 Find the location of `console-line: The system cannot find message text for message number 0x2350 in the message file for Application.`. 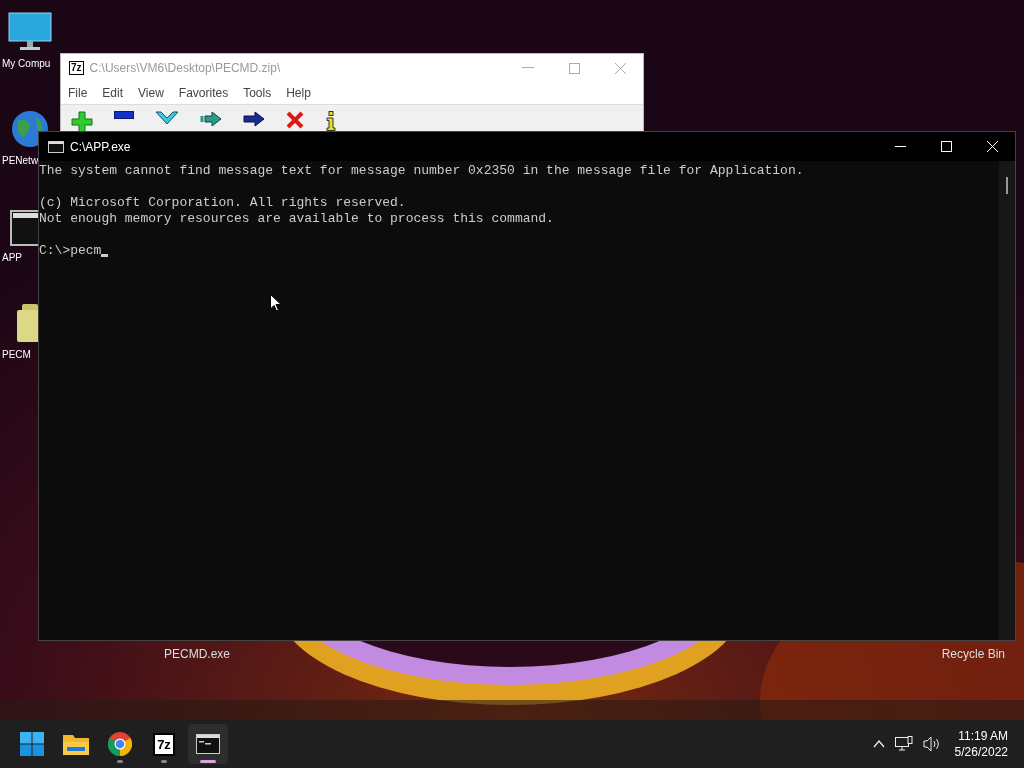

console-line: The system cannot find message text for message number 0x2350 in the message file for Application. is located at coordinates (422, 171).